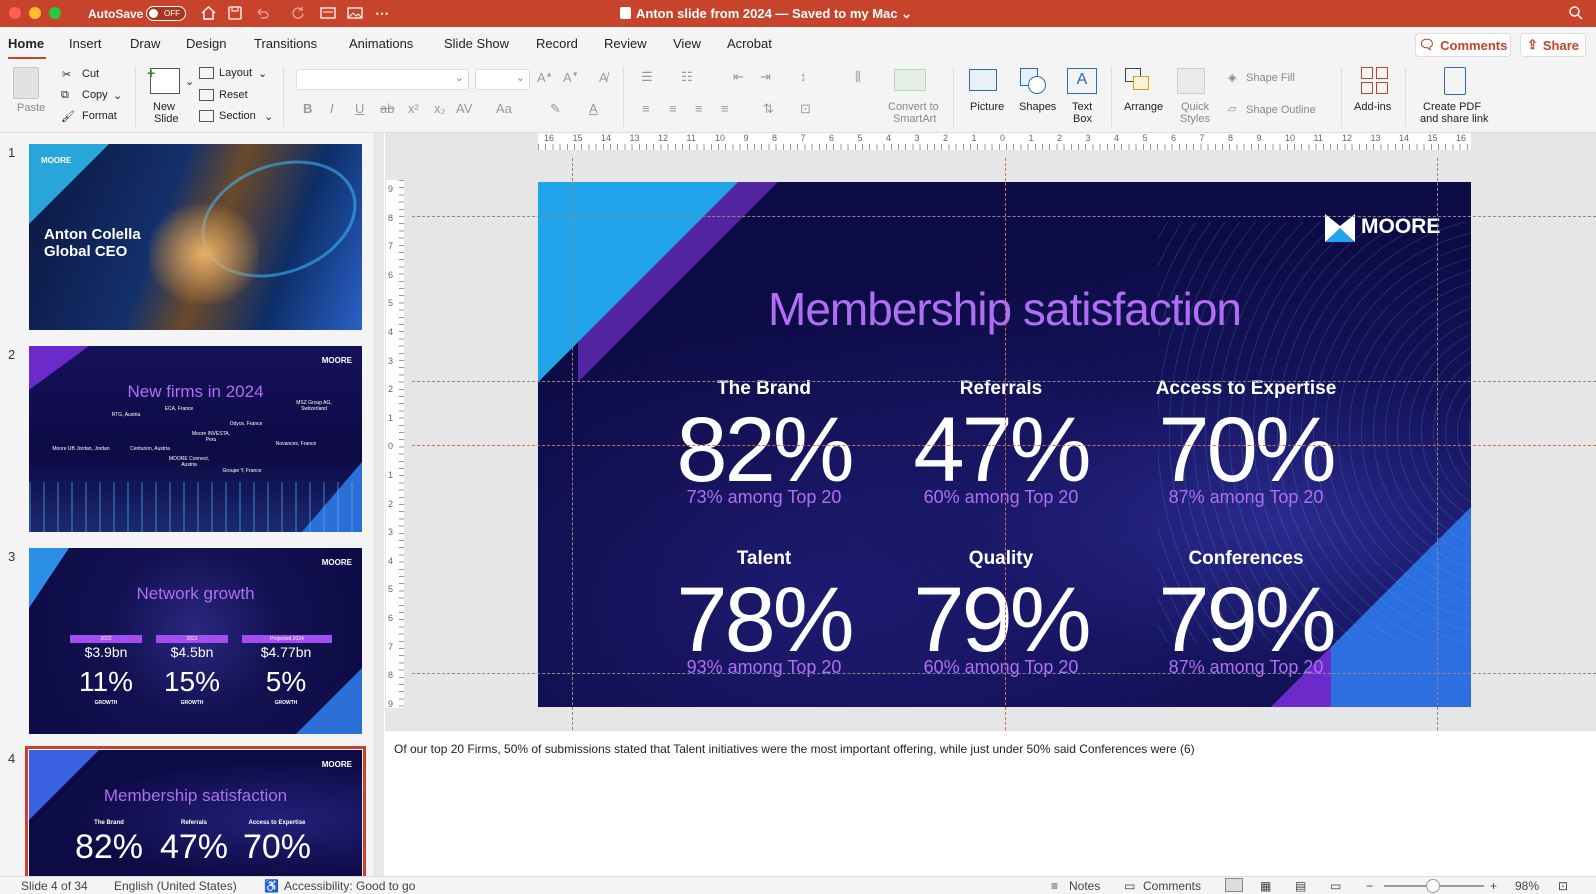 Image resolution: width=1596 pixels, height=894 pixels. I want to click on guide-vertical, so click(572, 444).